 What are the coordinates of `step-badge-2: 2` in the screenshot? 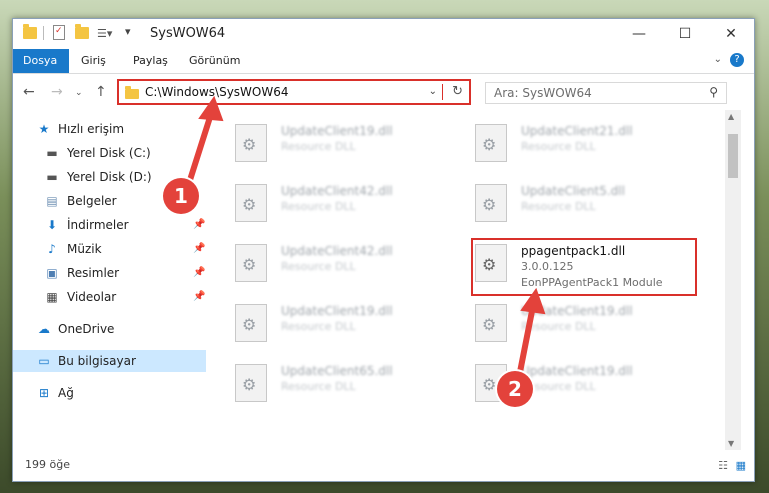 It's located at (515, 389).